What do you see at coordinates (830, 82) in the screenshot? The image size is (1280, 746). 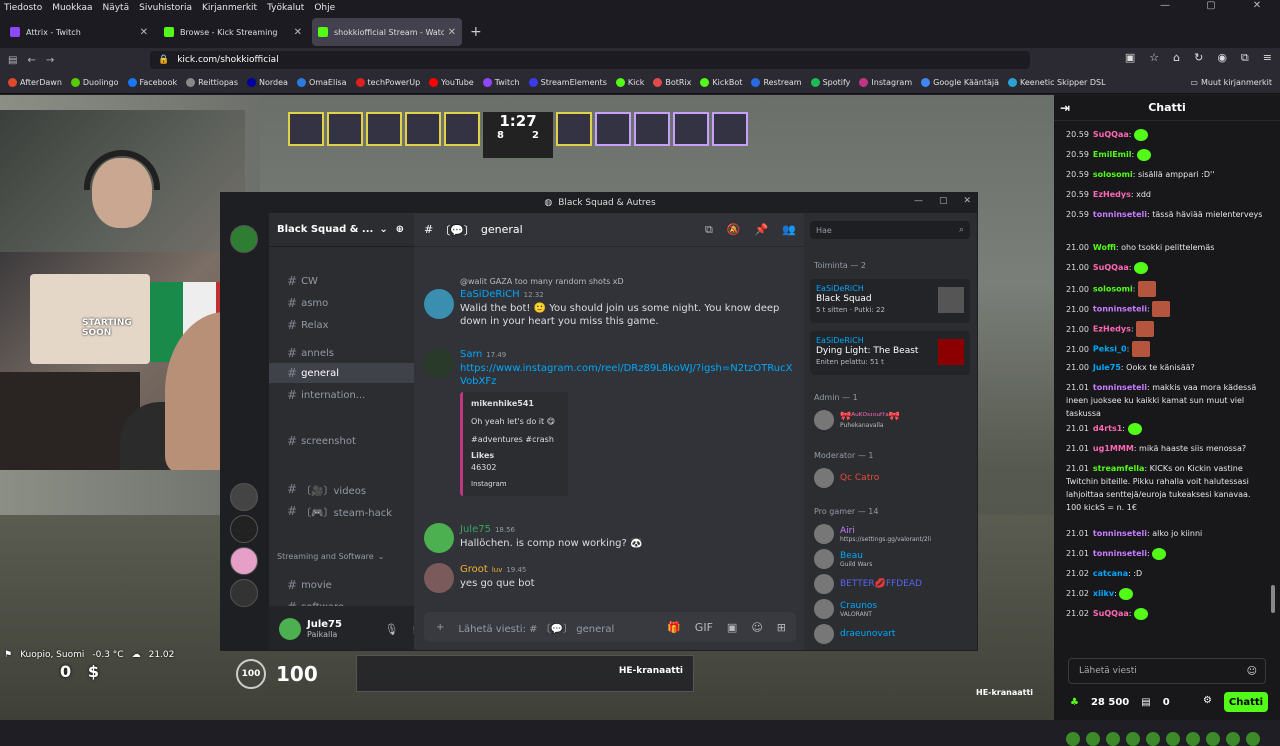 I see `bookmark-spotify: Spotify` at bounding box center [830, 82].